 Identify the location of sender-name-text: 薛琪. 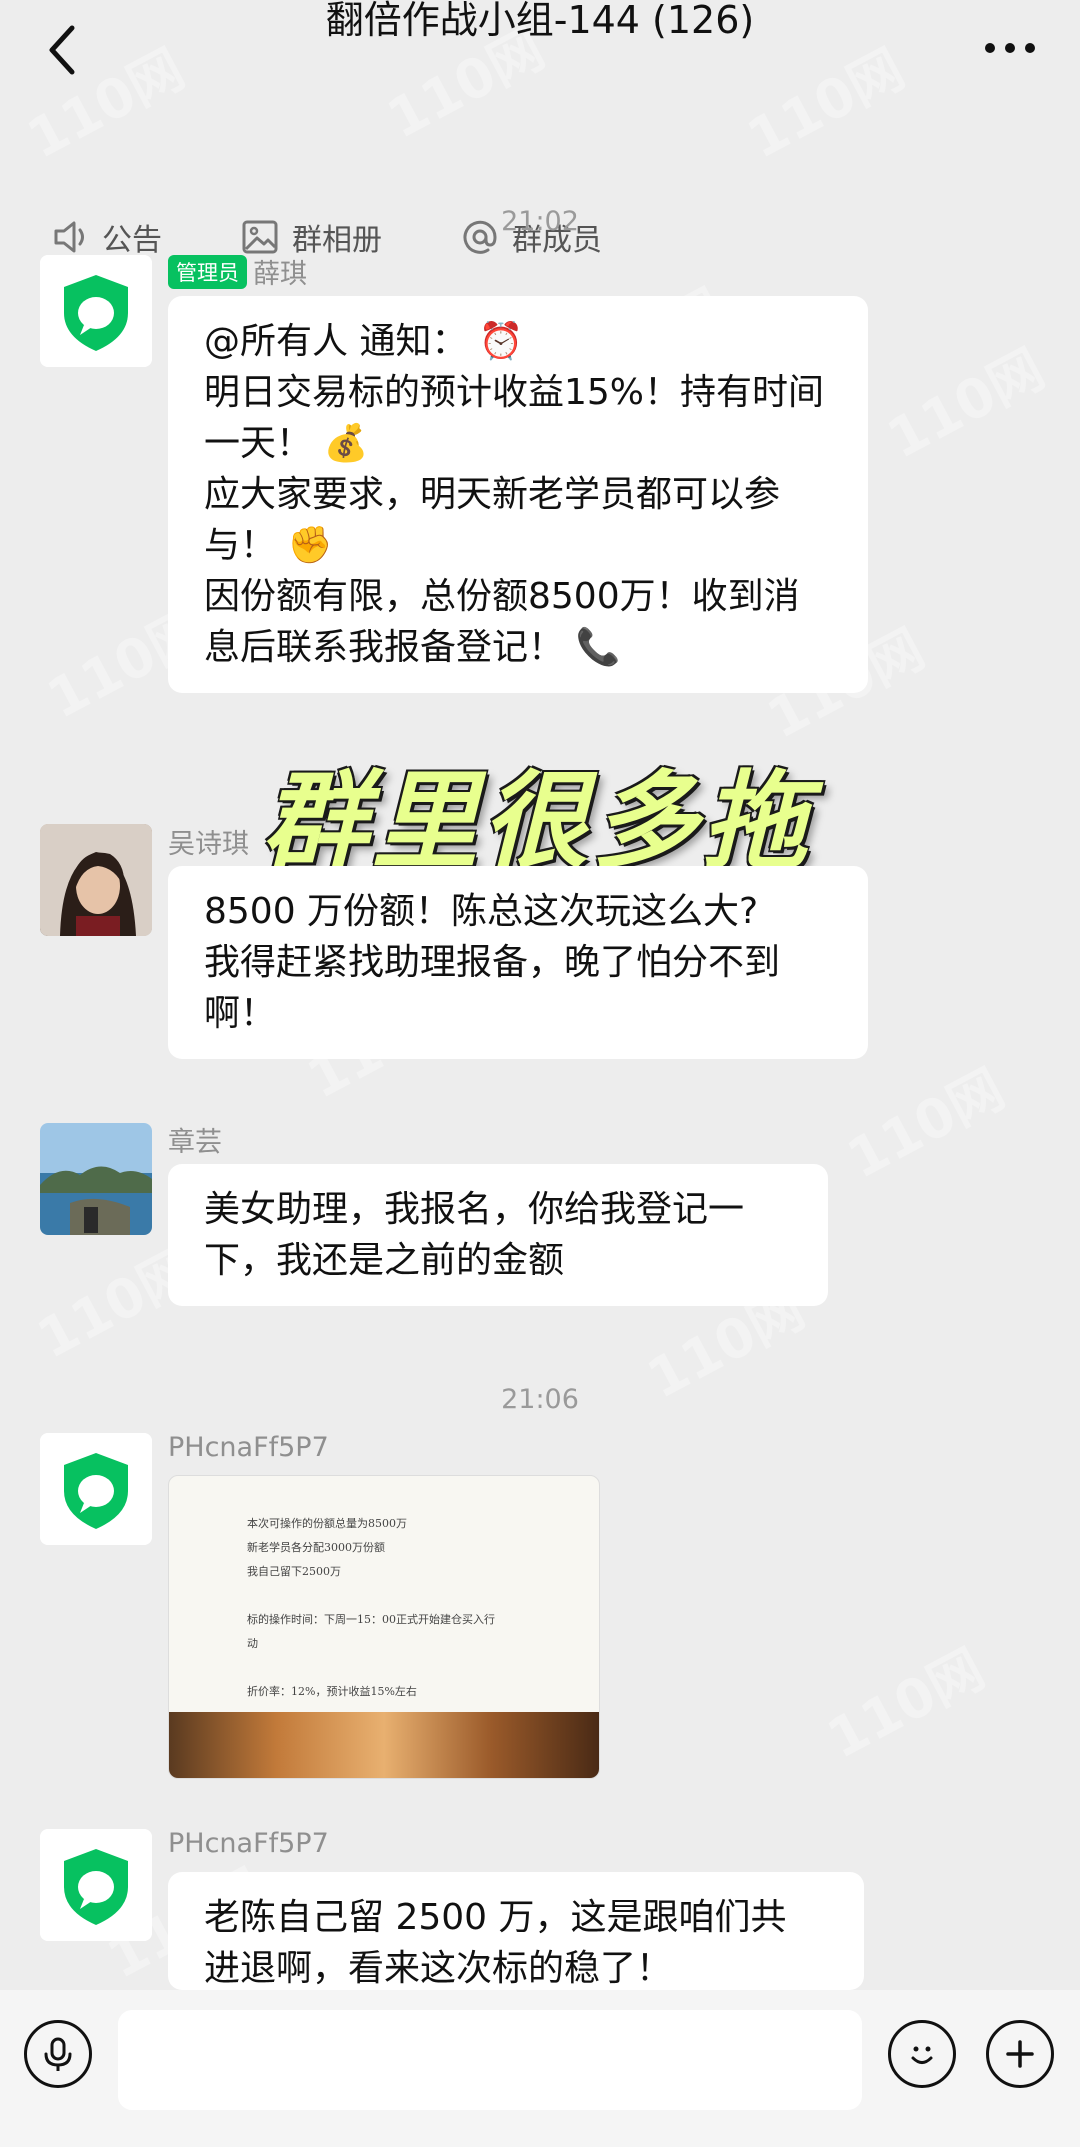
(280, 274).